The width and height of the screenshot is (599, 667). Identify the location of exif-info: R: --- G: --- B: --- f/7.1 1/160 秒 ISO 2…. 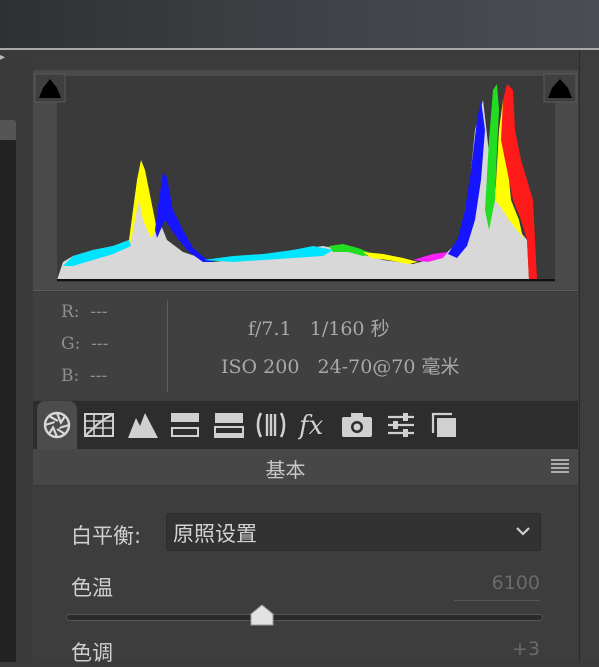
(305, 346).